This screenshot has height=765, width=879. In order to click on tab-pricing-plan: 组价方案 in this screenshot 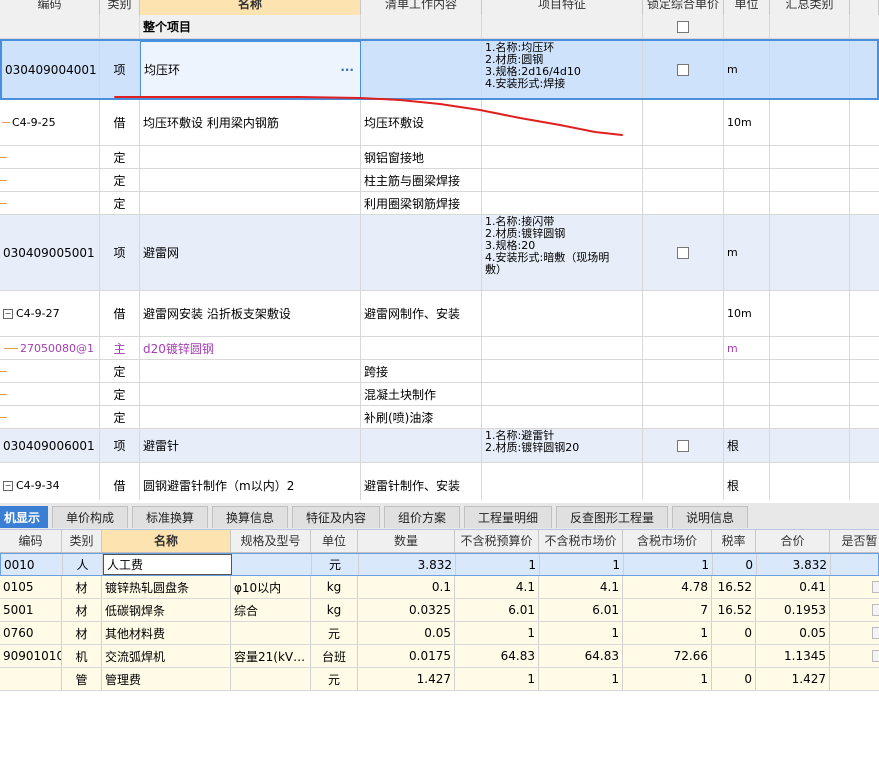, I will do `click(422, 517)`.